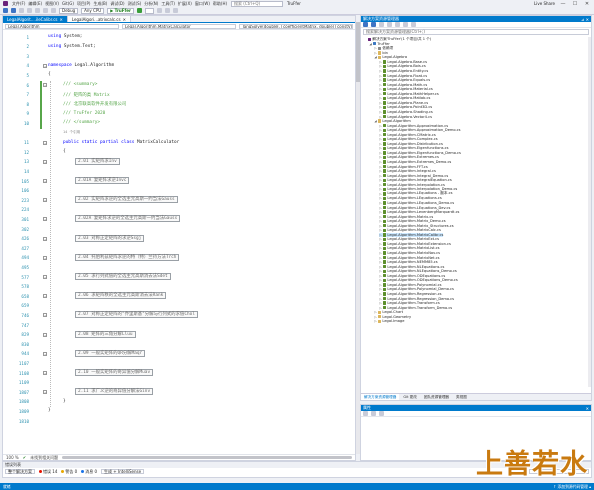  Describe the element at coordinates (121, 296) in the screenshot. I see `collapsed-region: 2.06 求矩阵秩的全选主元高斯消去法Rank` at that location.